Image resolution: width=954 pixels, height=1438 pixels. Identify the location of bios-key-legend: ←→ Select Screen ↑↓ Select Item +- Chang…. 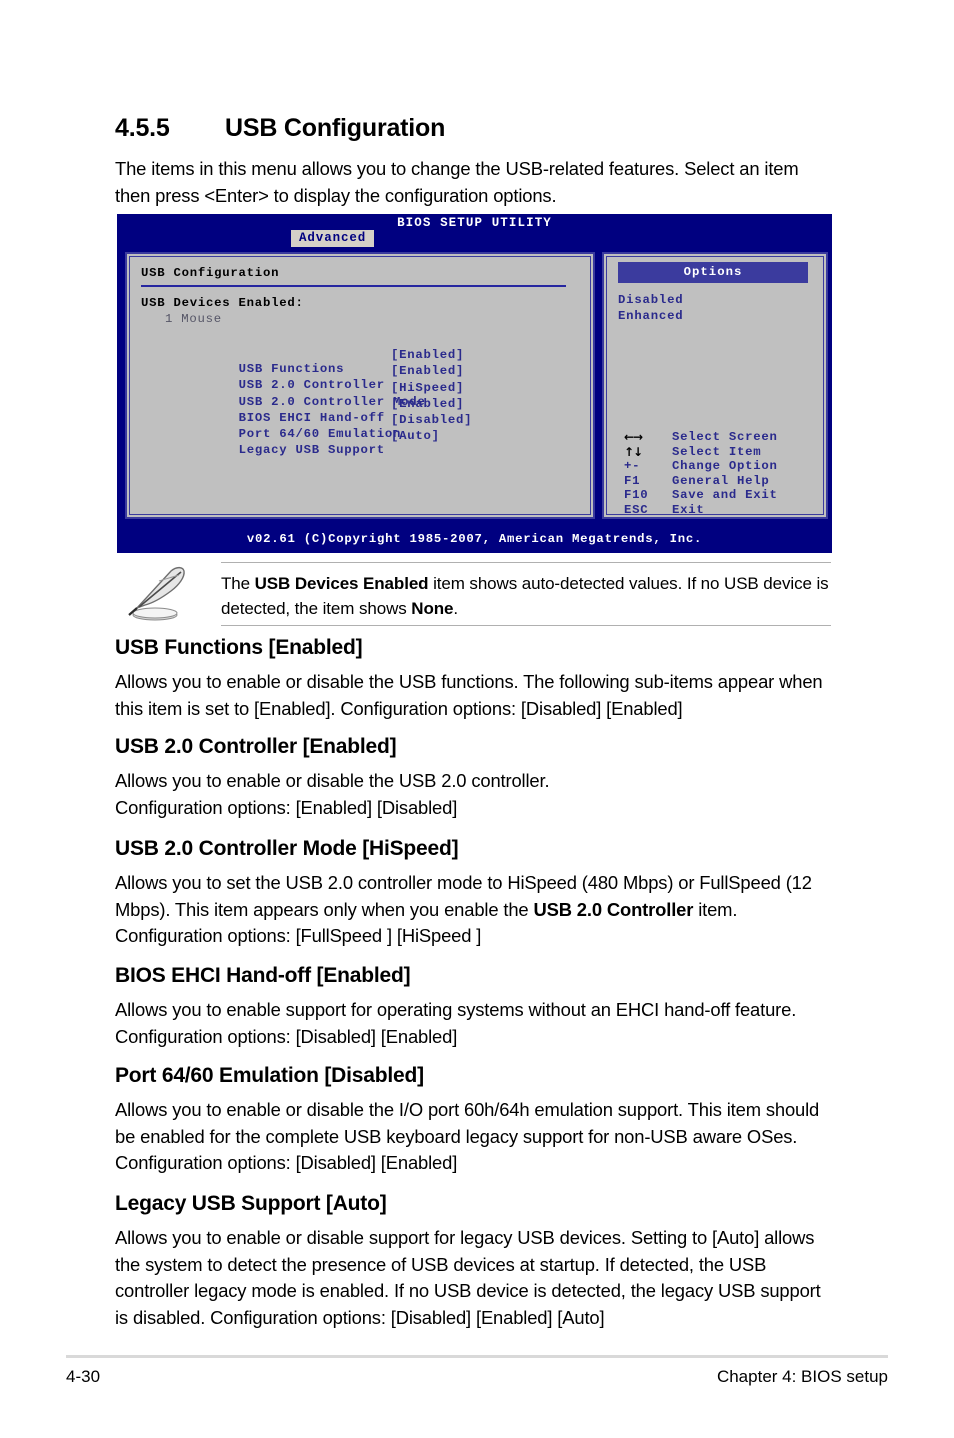
(700, 474).